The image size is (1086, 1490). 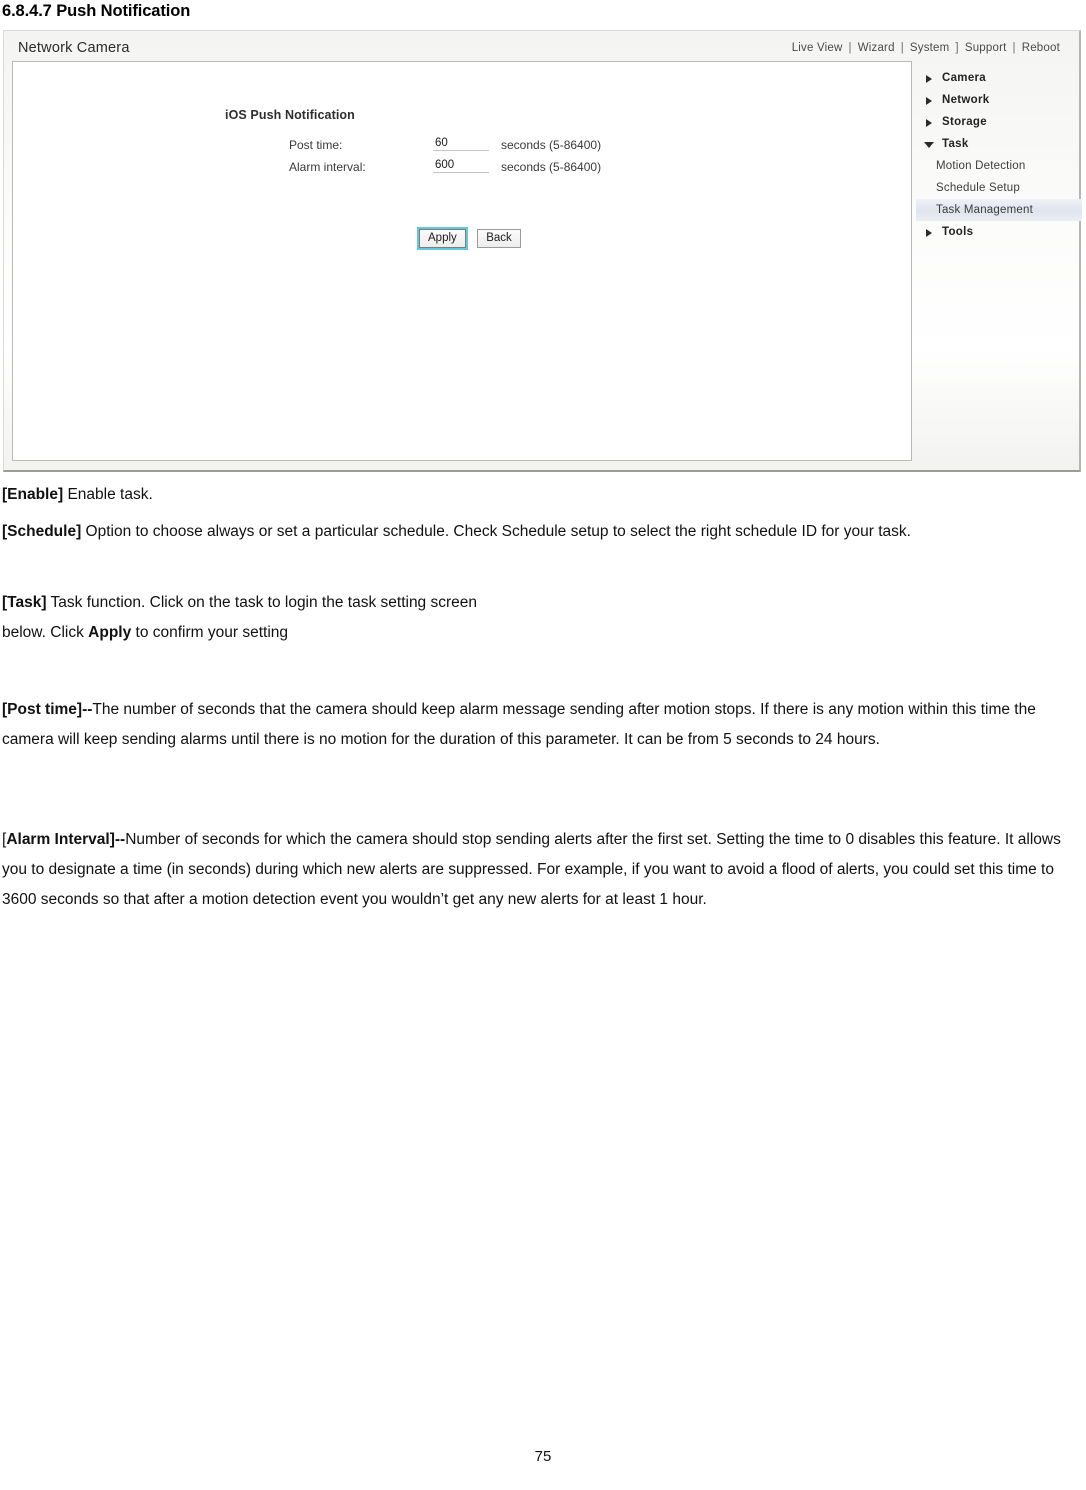 What do you see at coordinates (74, 48) in the screenshot?
I see `window-title: Network Camera` at bounding box center [74, 48].